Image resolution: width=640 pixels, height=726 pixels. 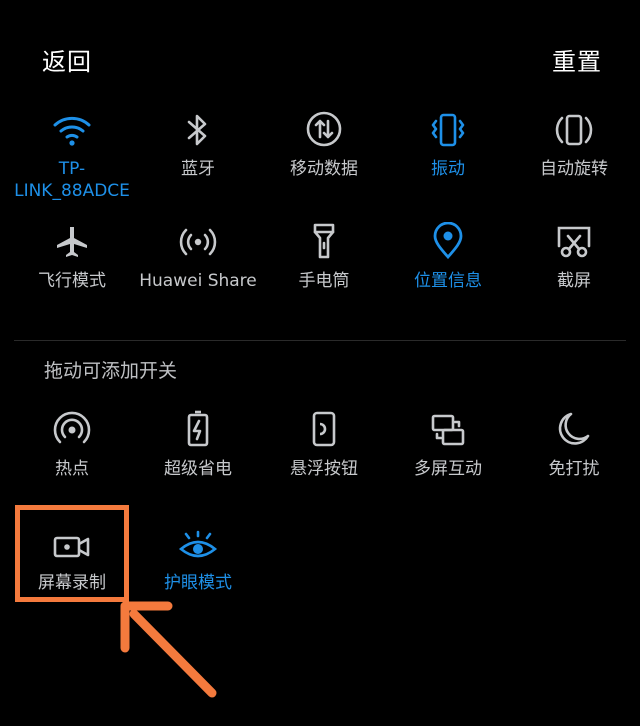 What do you see at coordinates (324, 238) in the screenshot?
I see `flashlight-icon` at bounding box center [324, 238].